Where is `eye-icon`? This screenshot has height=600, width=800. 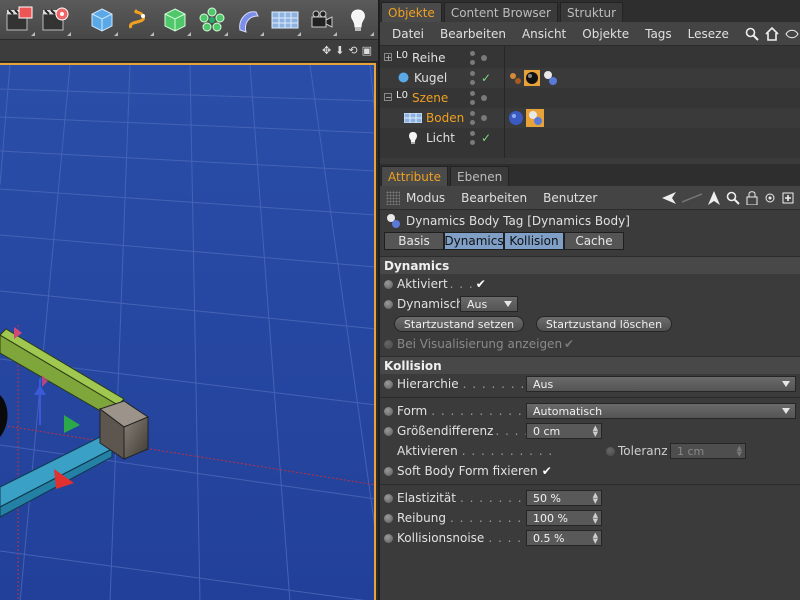
eye-icon is located at coordinates (792, 34).